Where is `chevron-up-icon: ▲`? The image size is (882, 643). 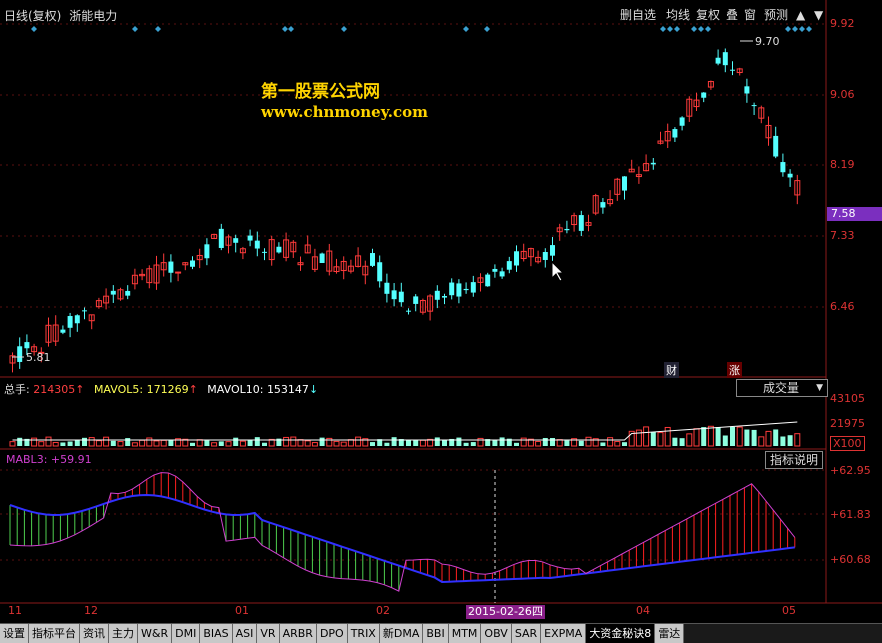
chevron-up-icon: ▲ is located at coordinates (800, 15).